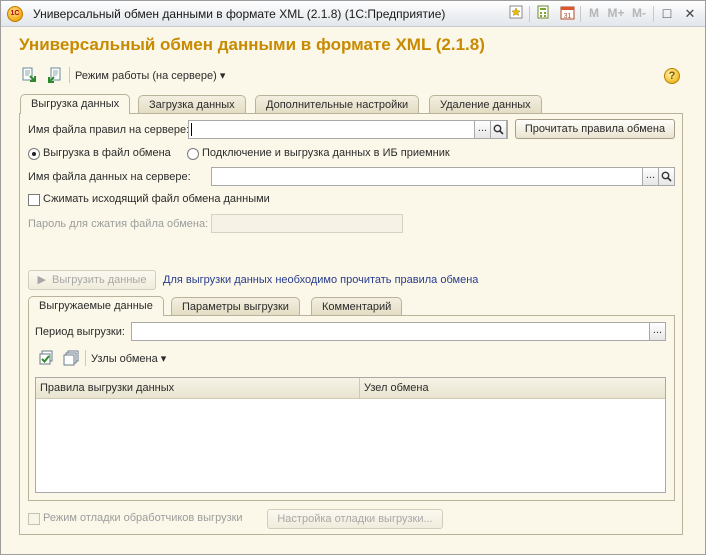 Image resolution: width=706 pixels, height=555 pixels. I want to click on close-icon: ✕, so click(690, 14).